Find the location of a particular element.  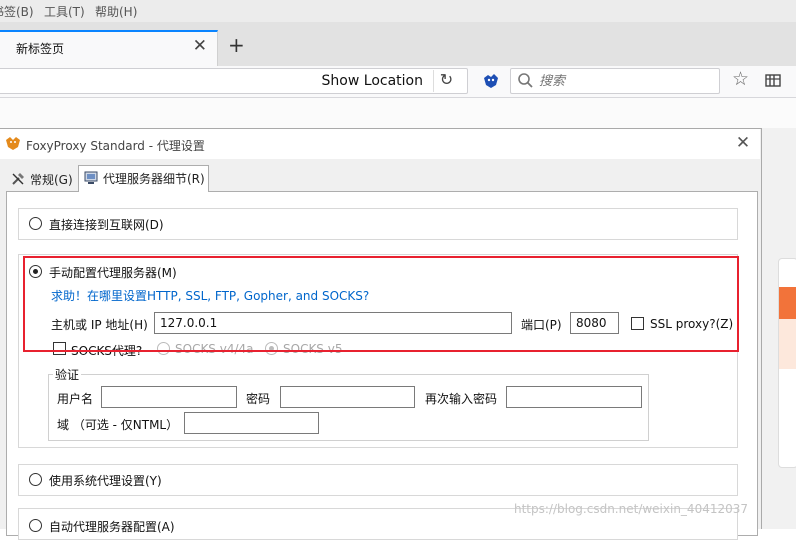

socks-v4-label: SOCKS v4/4a is located at coordinates (214, 349).